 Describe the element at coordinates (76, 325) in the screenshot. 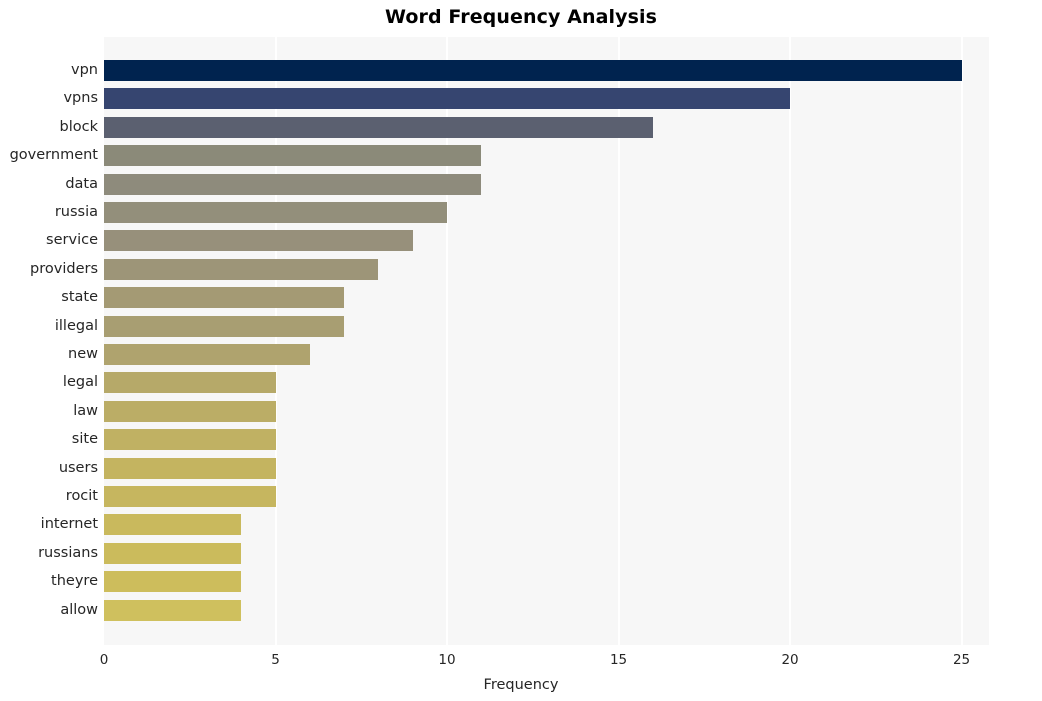

I see `y-tick-label: illegal` at that location.